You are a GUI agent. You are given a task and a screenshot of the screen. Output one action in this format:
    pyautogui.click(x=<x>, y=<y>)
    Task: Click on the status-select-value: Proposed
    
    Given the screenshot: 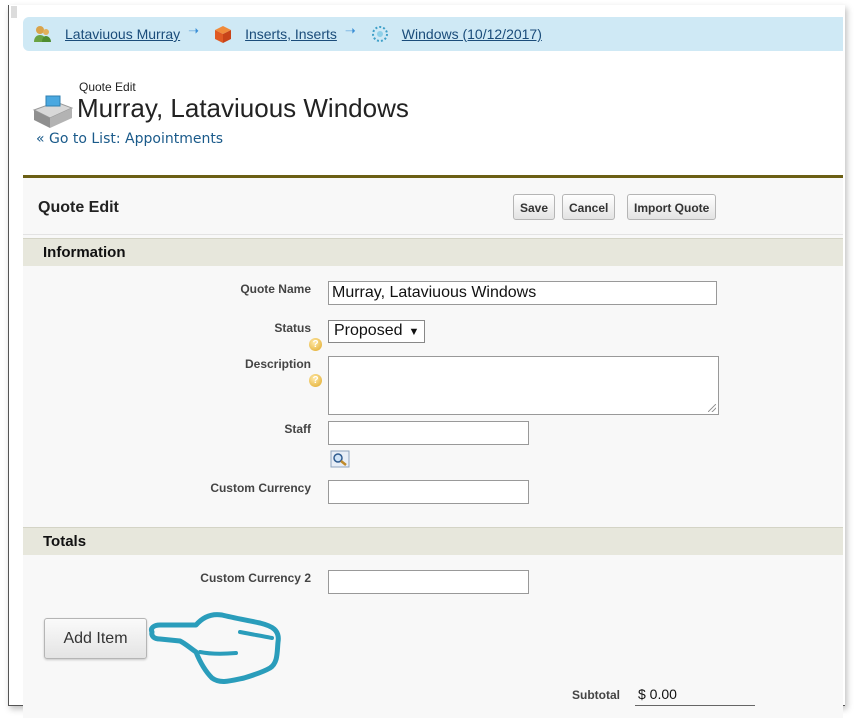 What is the action you would take?
    pyautogui.click(x=368, y=330)
    